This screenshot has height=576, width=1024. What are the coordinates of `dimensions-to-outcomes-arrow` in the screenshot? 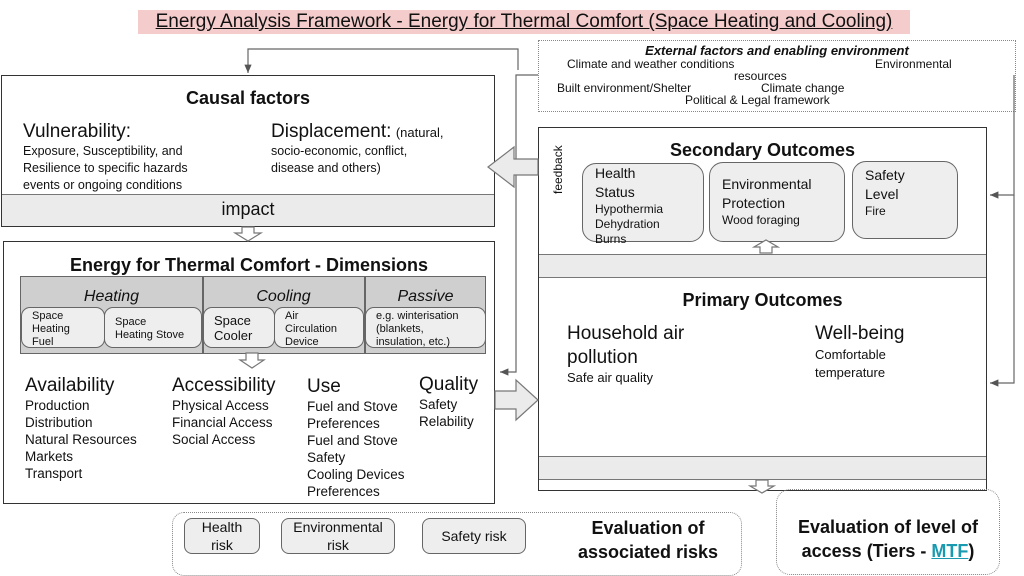 It's located at (516, 400).